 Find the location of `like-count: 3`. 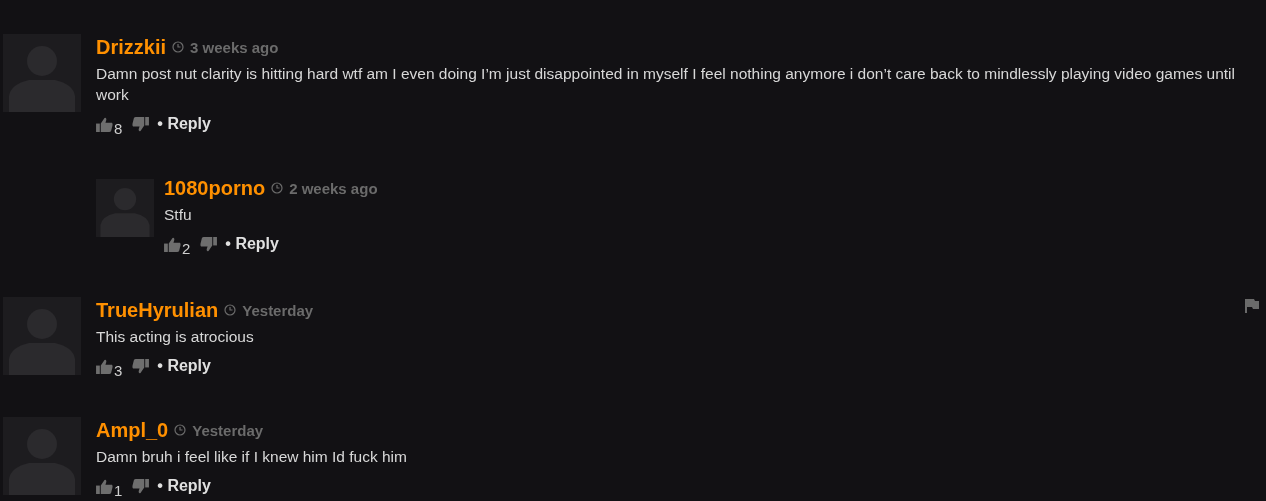

like-count: 3 is located at coordinates (118, 370).